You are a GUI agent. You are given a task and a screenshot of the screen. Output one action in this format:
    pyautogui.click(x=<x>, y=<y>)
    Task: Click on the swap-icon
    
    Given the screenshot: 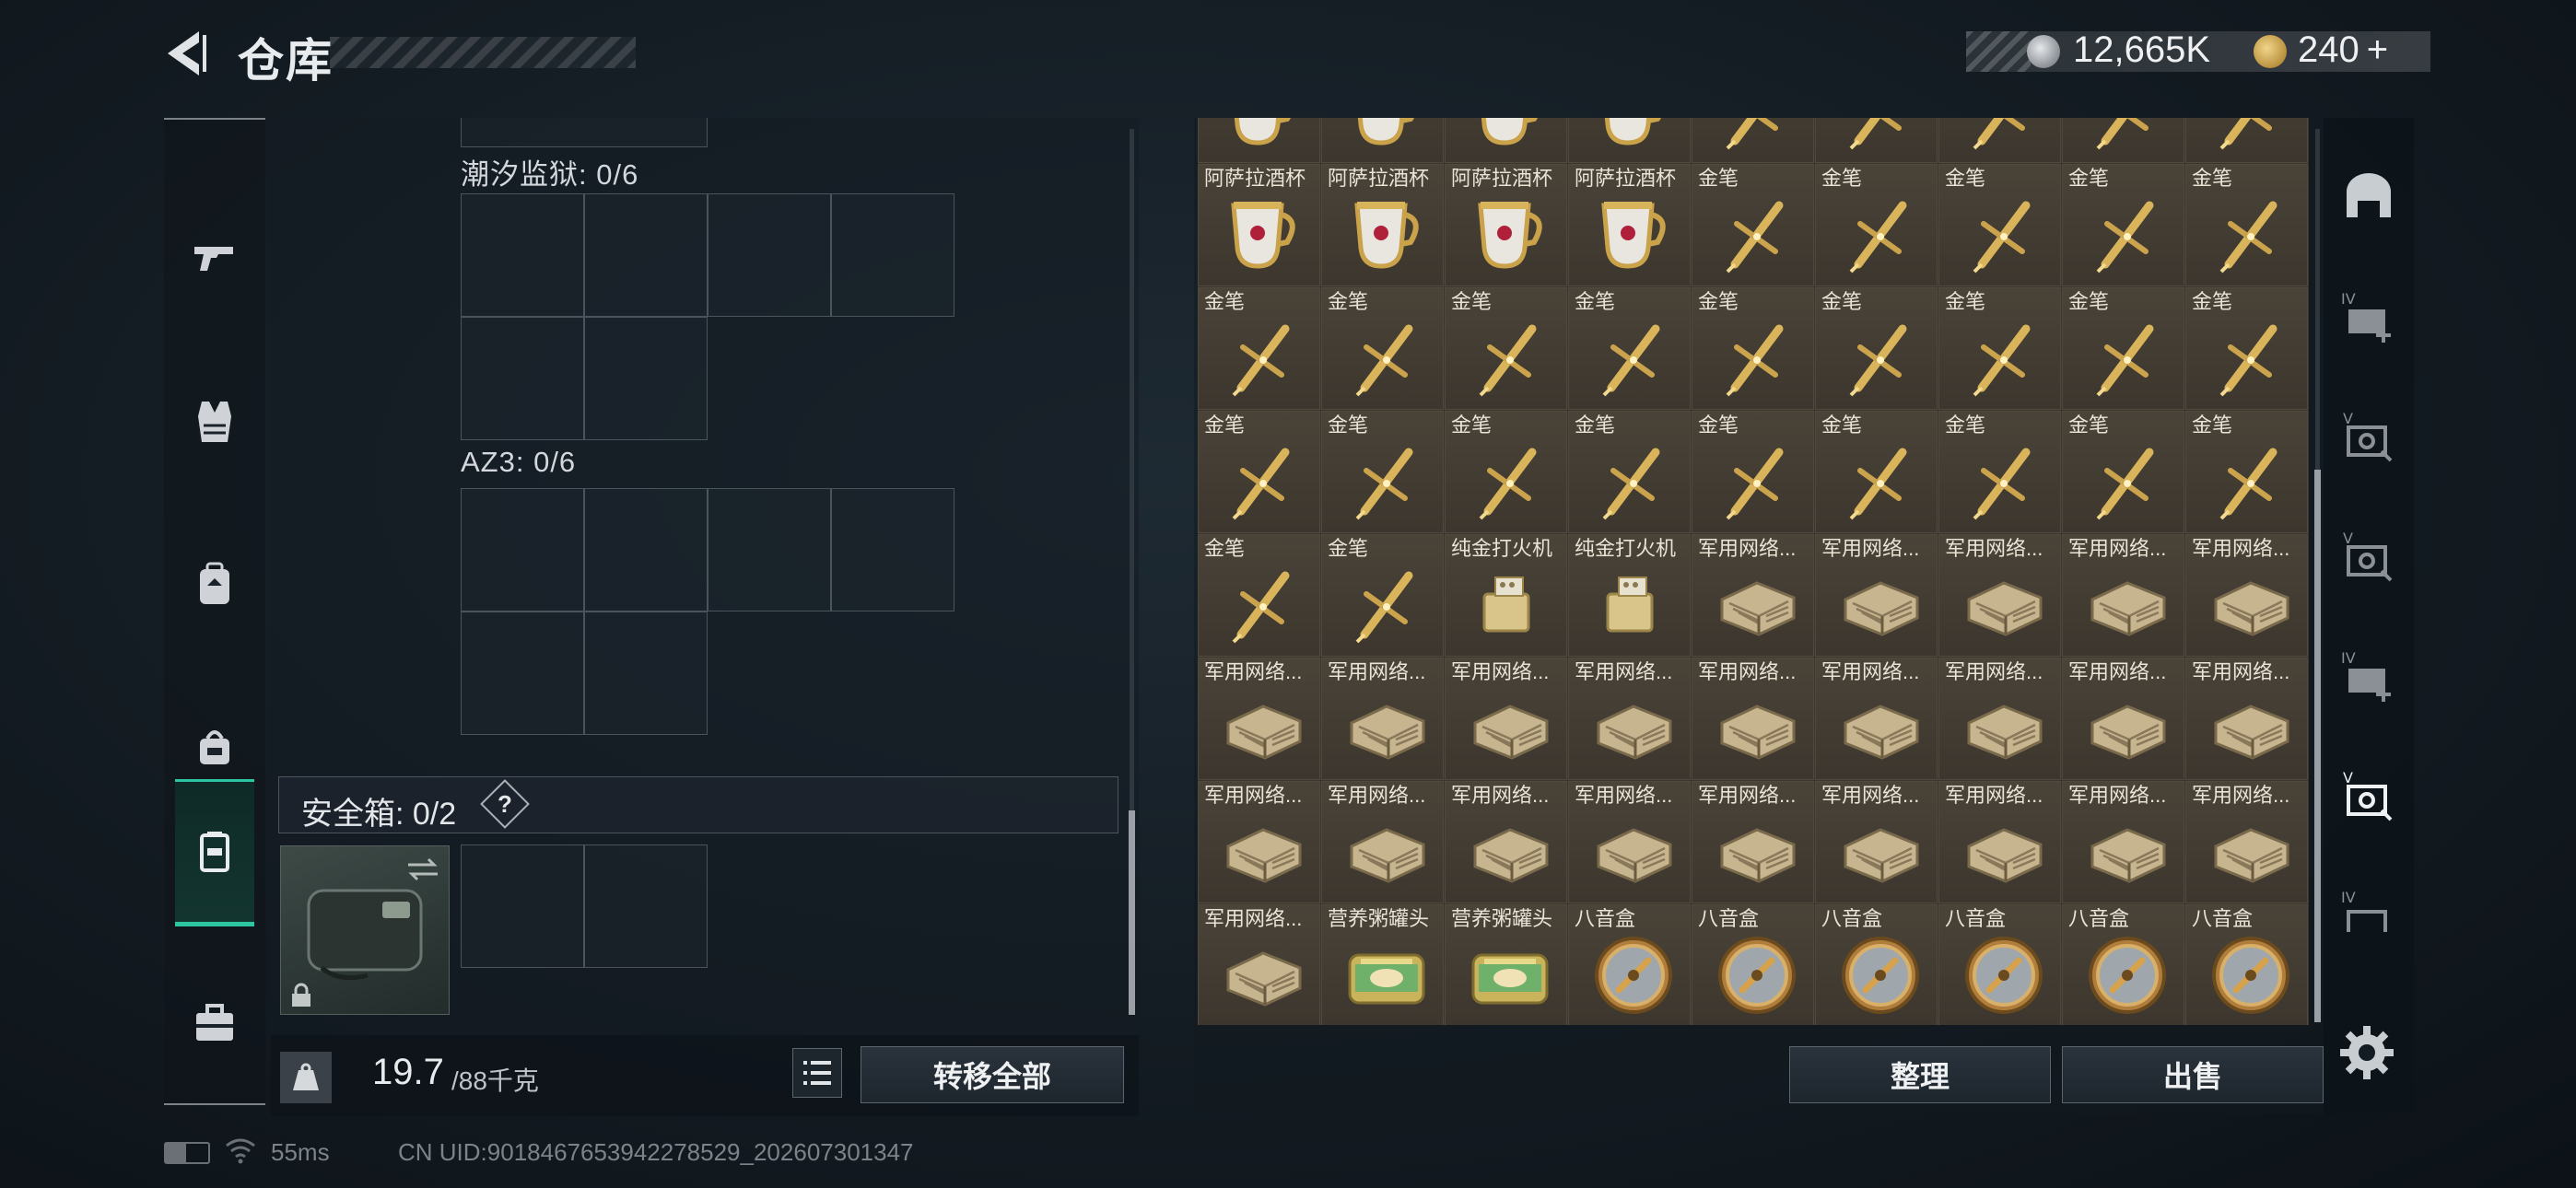 What is the action you would take?
    pyautogui.click(x=422, y=869)
    